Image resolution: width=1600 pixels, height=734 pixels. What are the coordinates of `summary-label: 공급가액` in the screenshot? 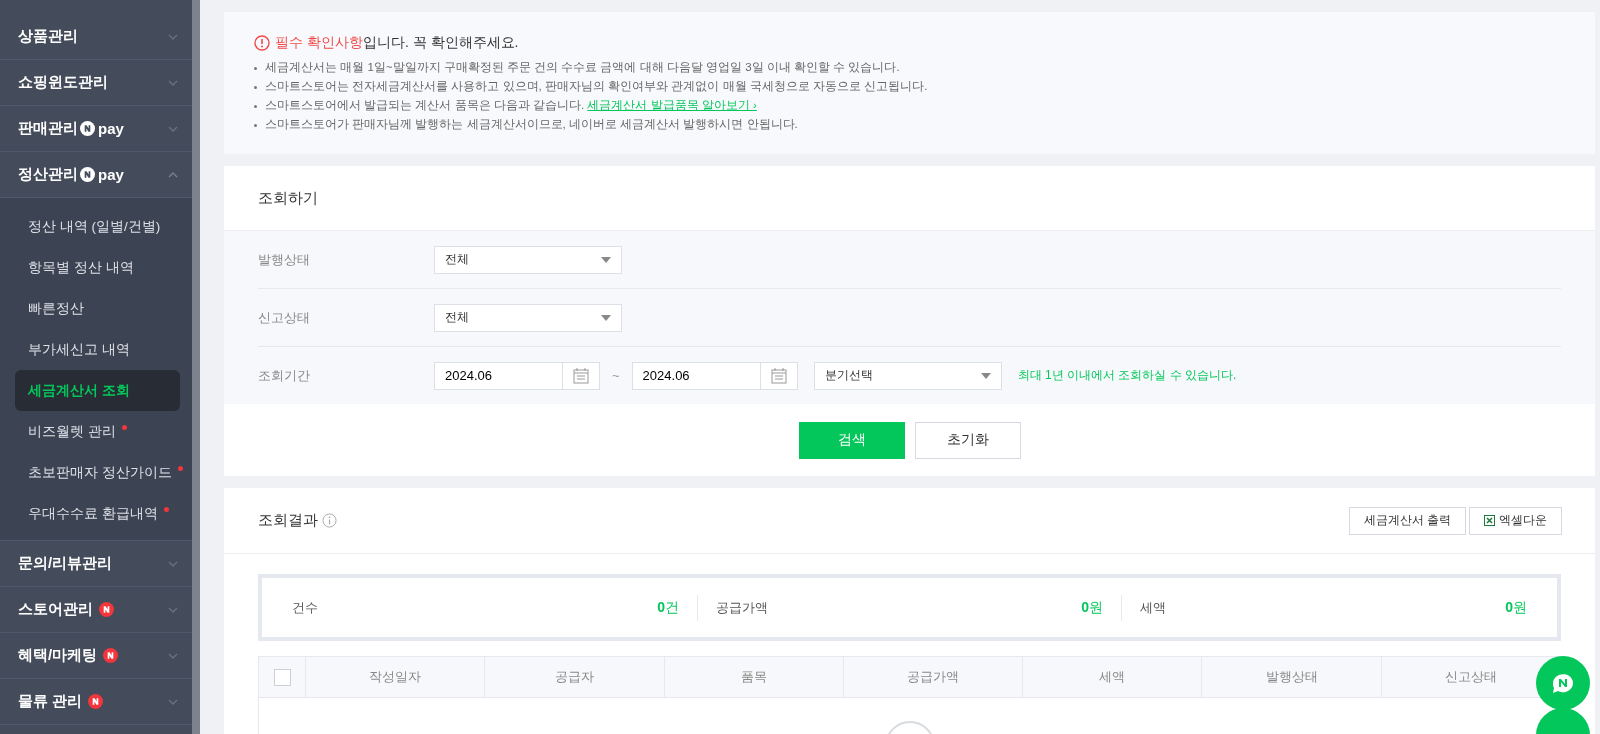 It's located at (742, 607).